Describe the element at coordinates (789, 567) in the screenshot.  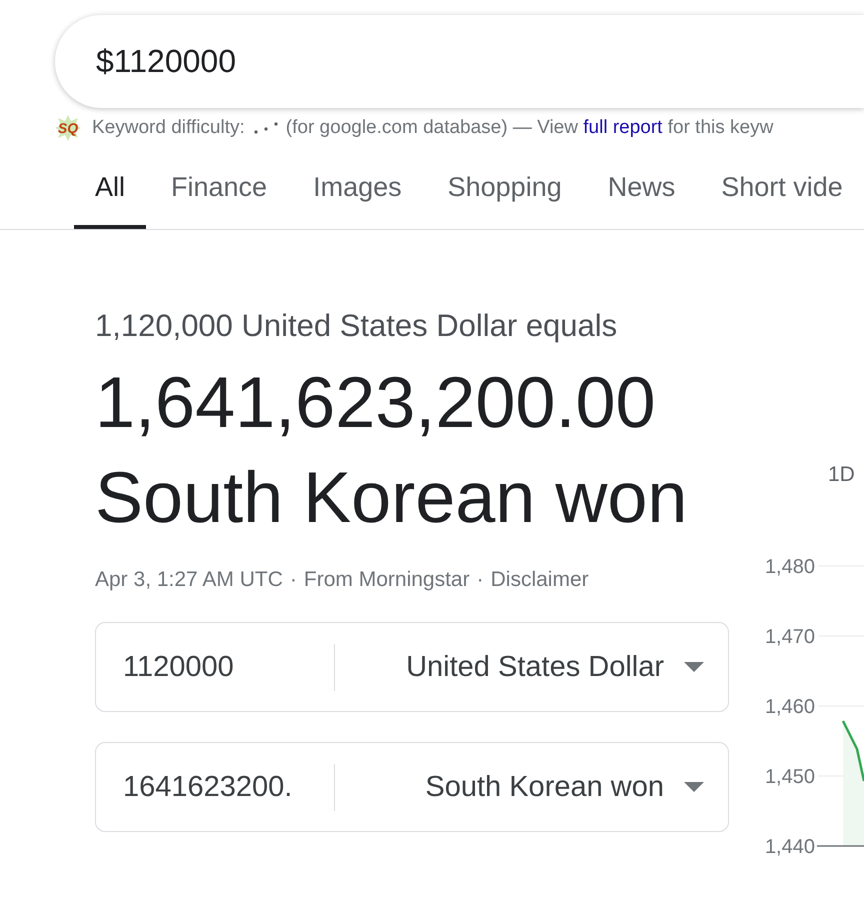
I see `y-axis-label: 1,480` at that location.